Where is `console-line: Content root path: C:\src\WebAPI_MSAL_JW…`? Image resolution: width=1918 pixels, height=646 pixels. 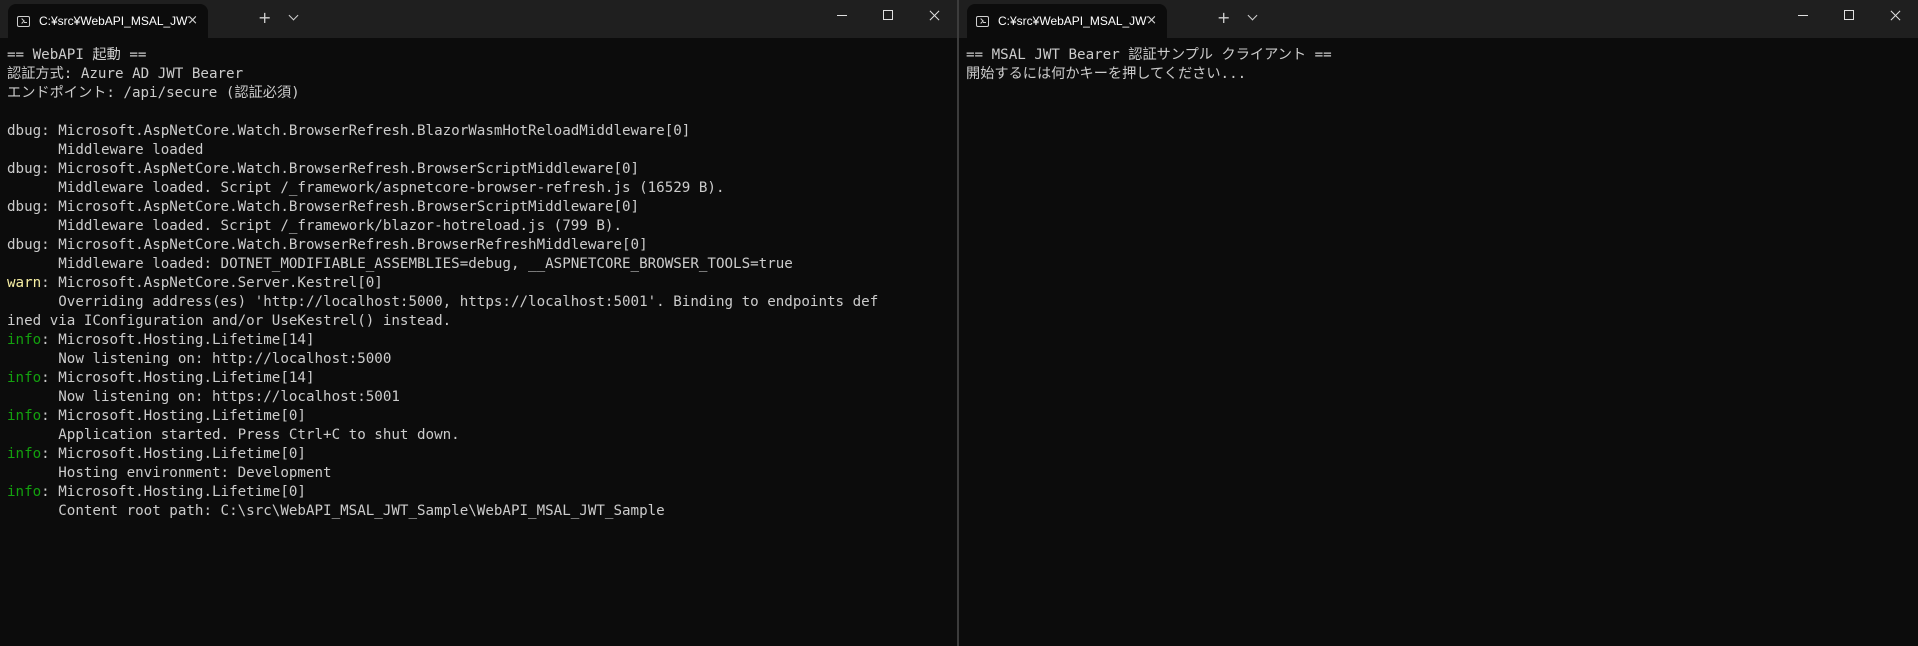
console-line: Content root path: C:\src\WebAPI_MSAL_JW… is located at coordinates (479, 511).